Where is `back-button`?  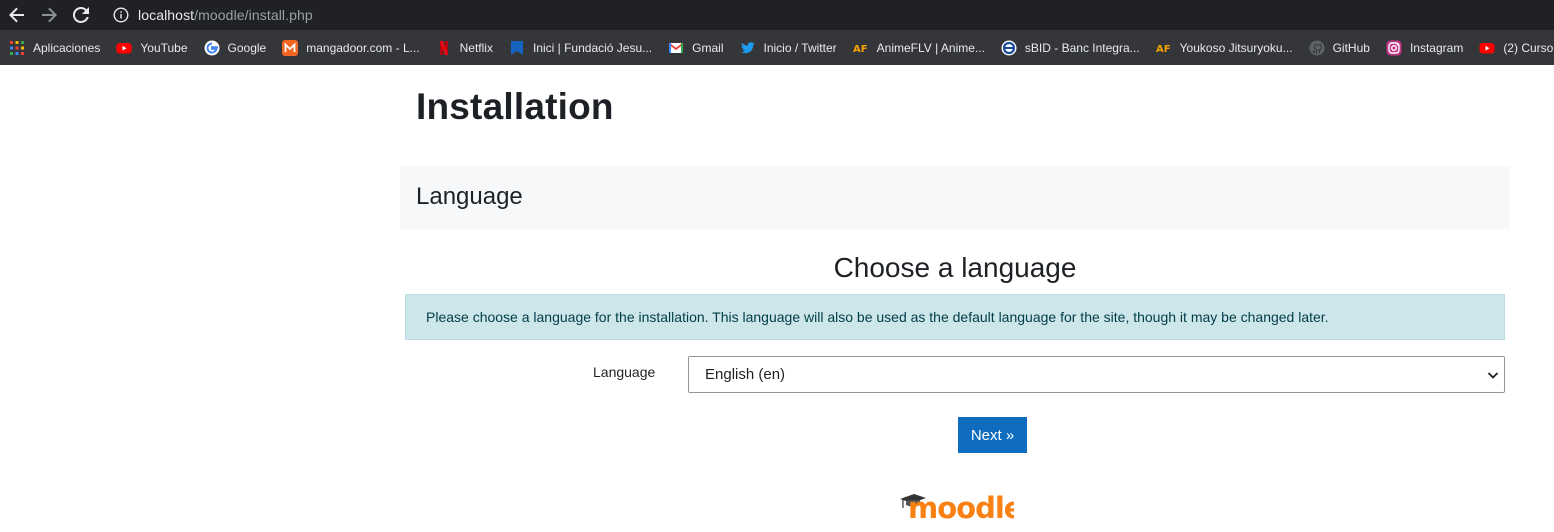
back-button is located at coordinates (17, 15).